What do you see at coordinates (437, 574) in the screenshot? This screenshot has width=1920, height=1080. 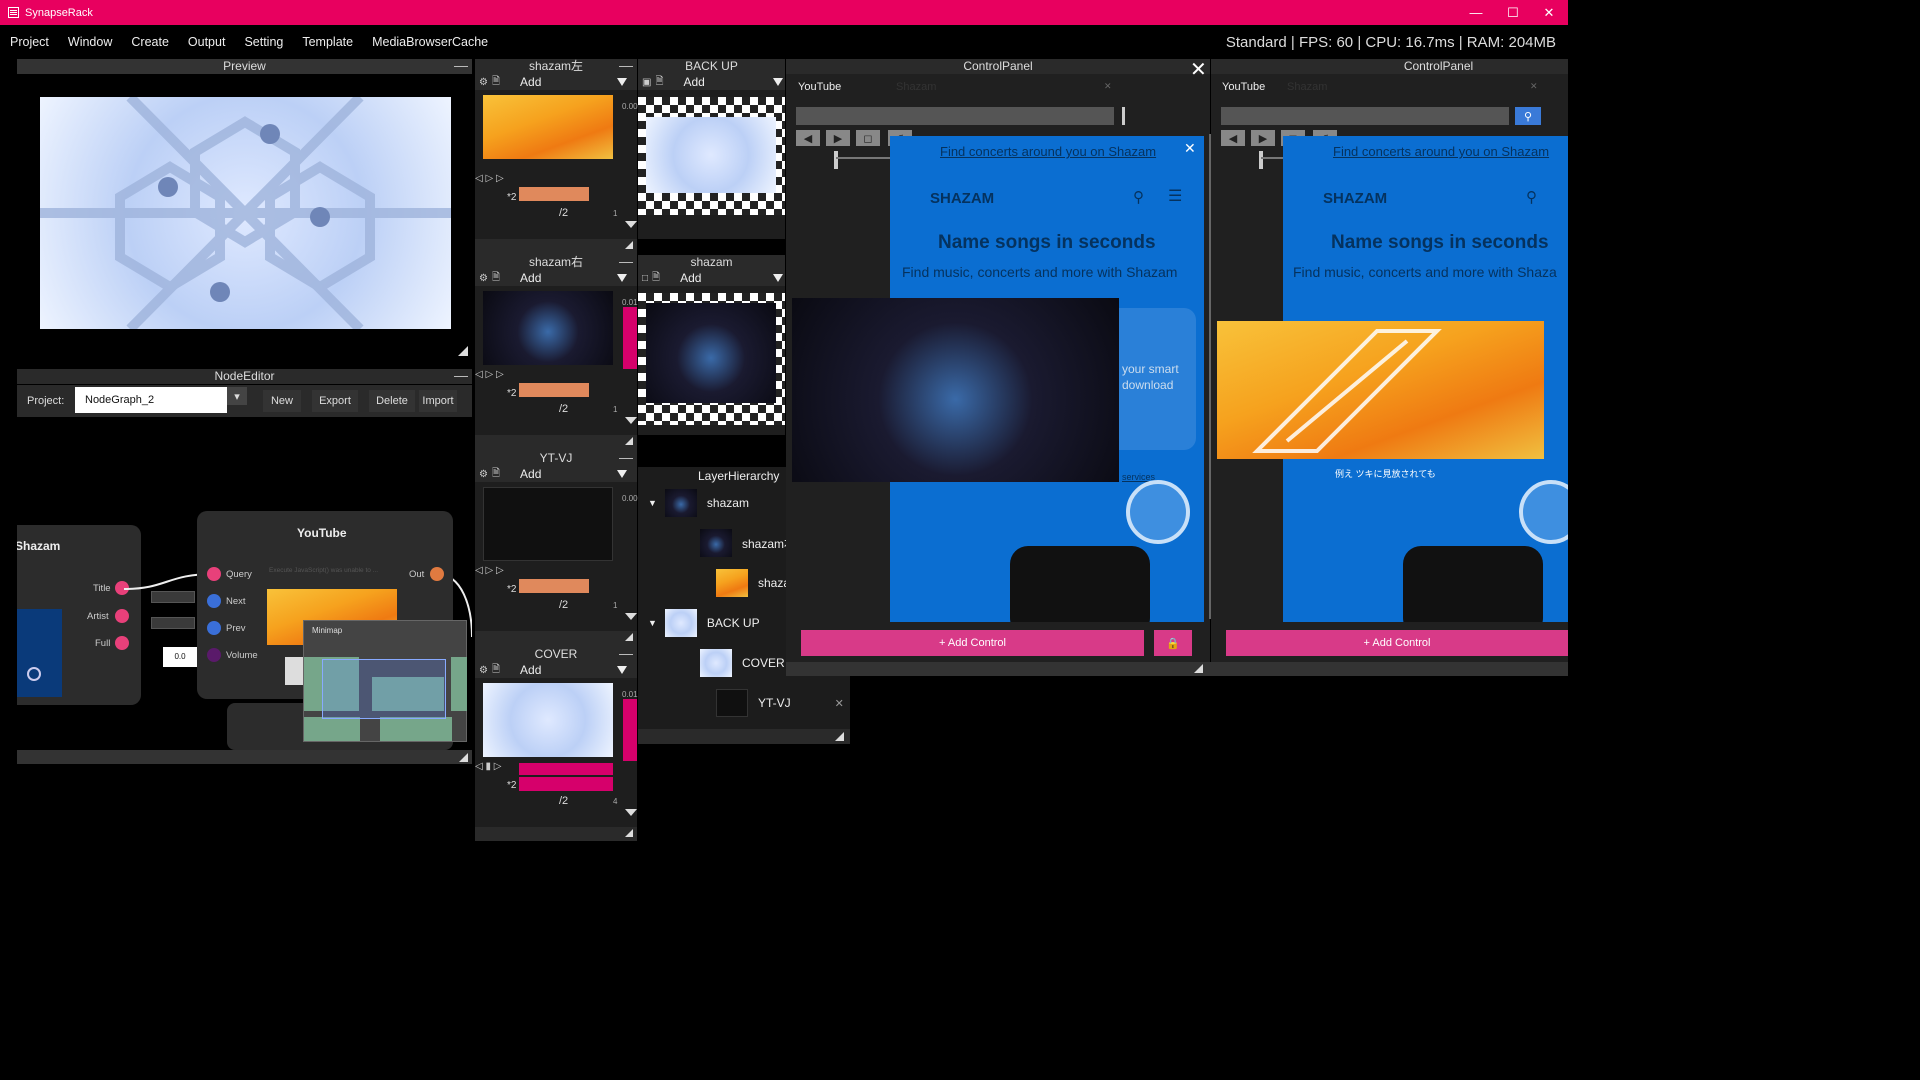 I see `port-out` at bounding box center [437, 574].